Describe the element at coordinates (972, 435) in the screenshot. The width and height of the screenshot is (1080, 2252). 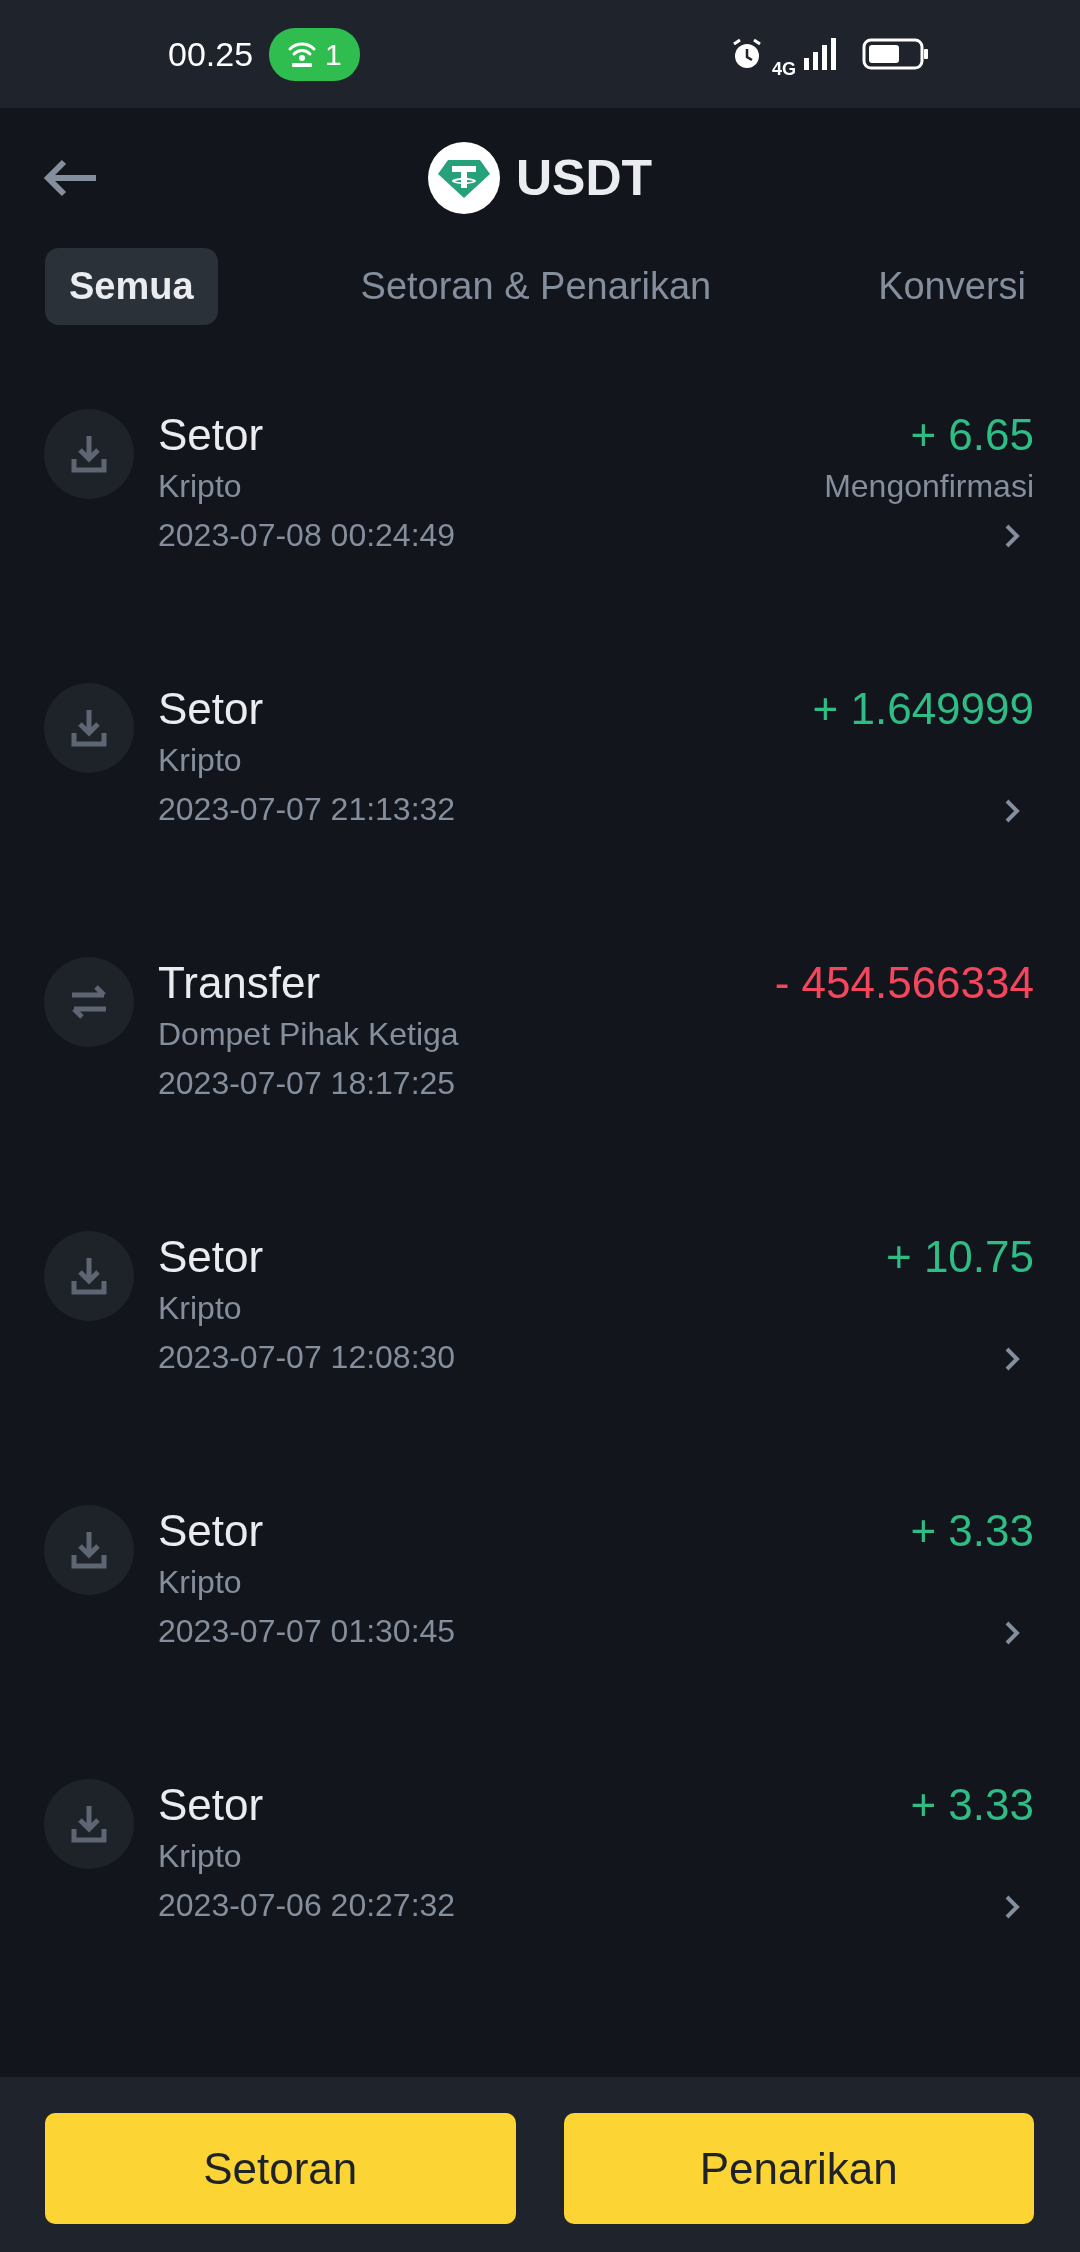
I see `transaction-amount: + 6.65` at that location.